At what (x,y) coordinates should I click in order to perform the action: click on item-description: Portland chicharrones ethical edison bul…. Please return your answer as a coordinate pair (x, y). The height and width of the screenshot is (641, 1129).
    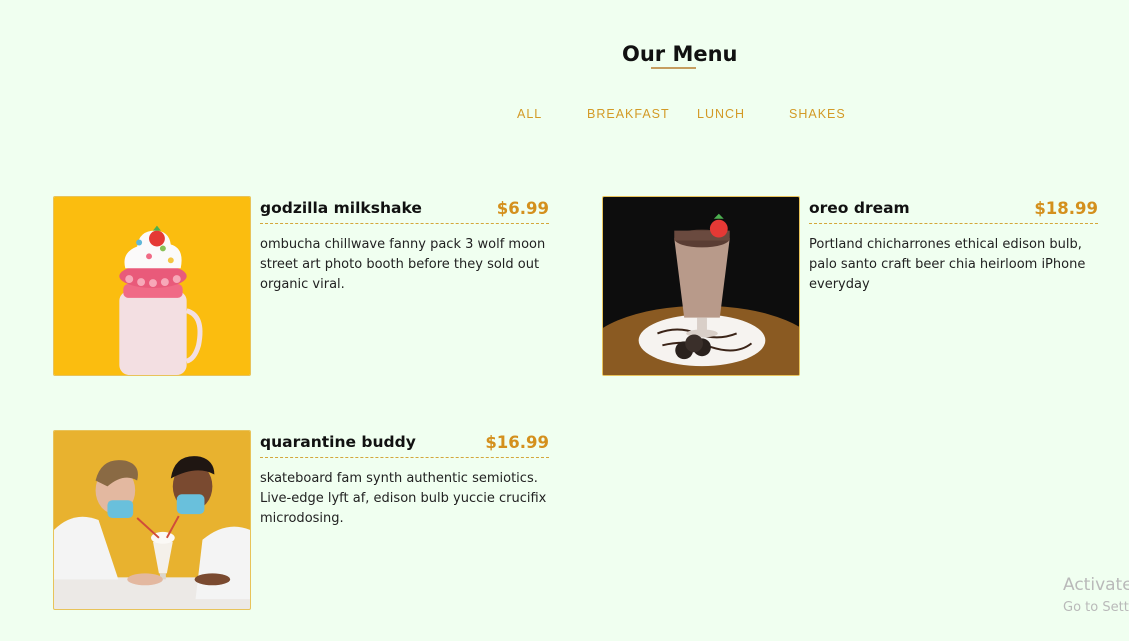
    Looking at the image, I should click on (947, 264).